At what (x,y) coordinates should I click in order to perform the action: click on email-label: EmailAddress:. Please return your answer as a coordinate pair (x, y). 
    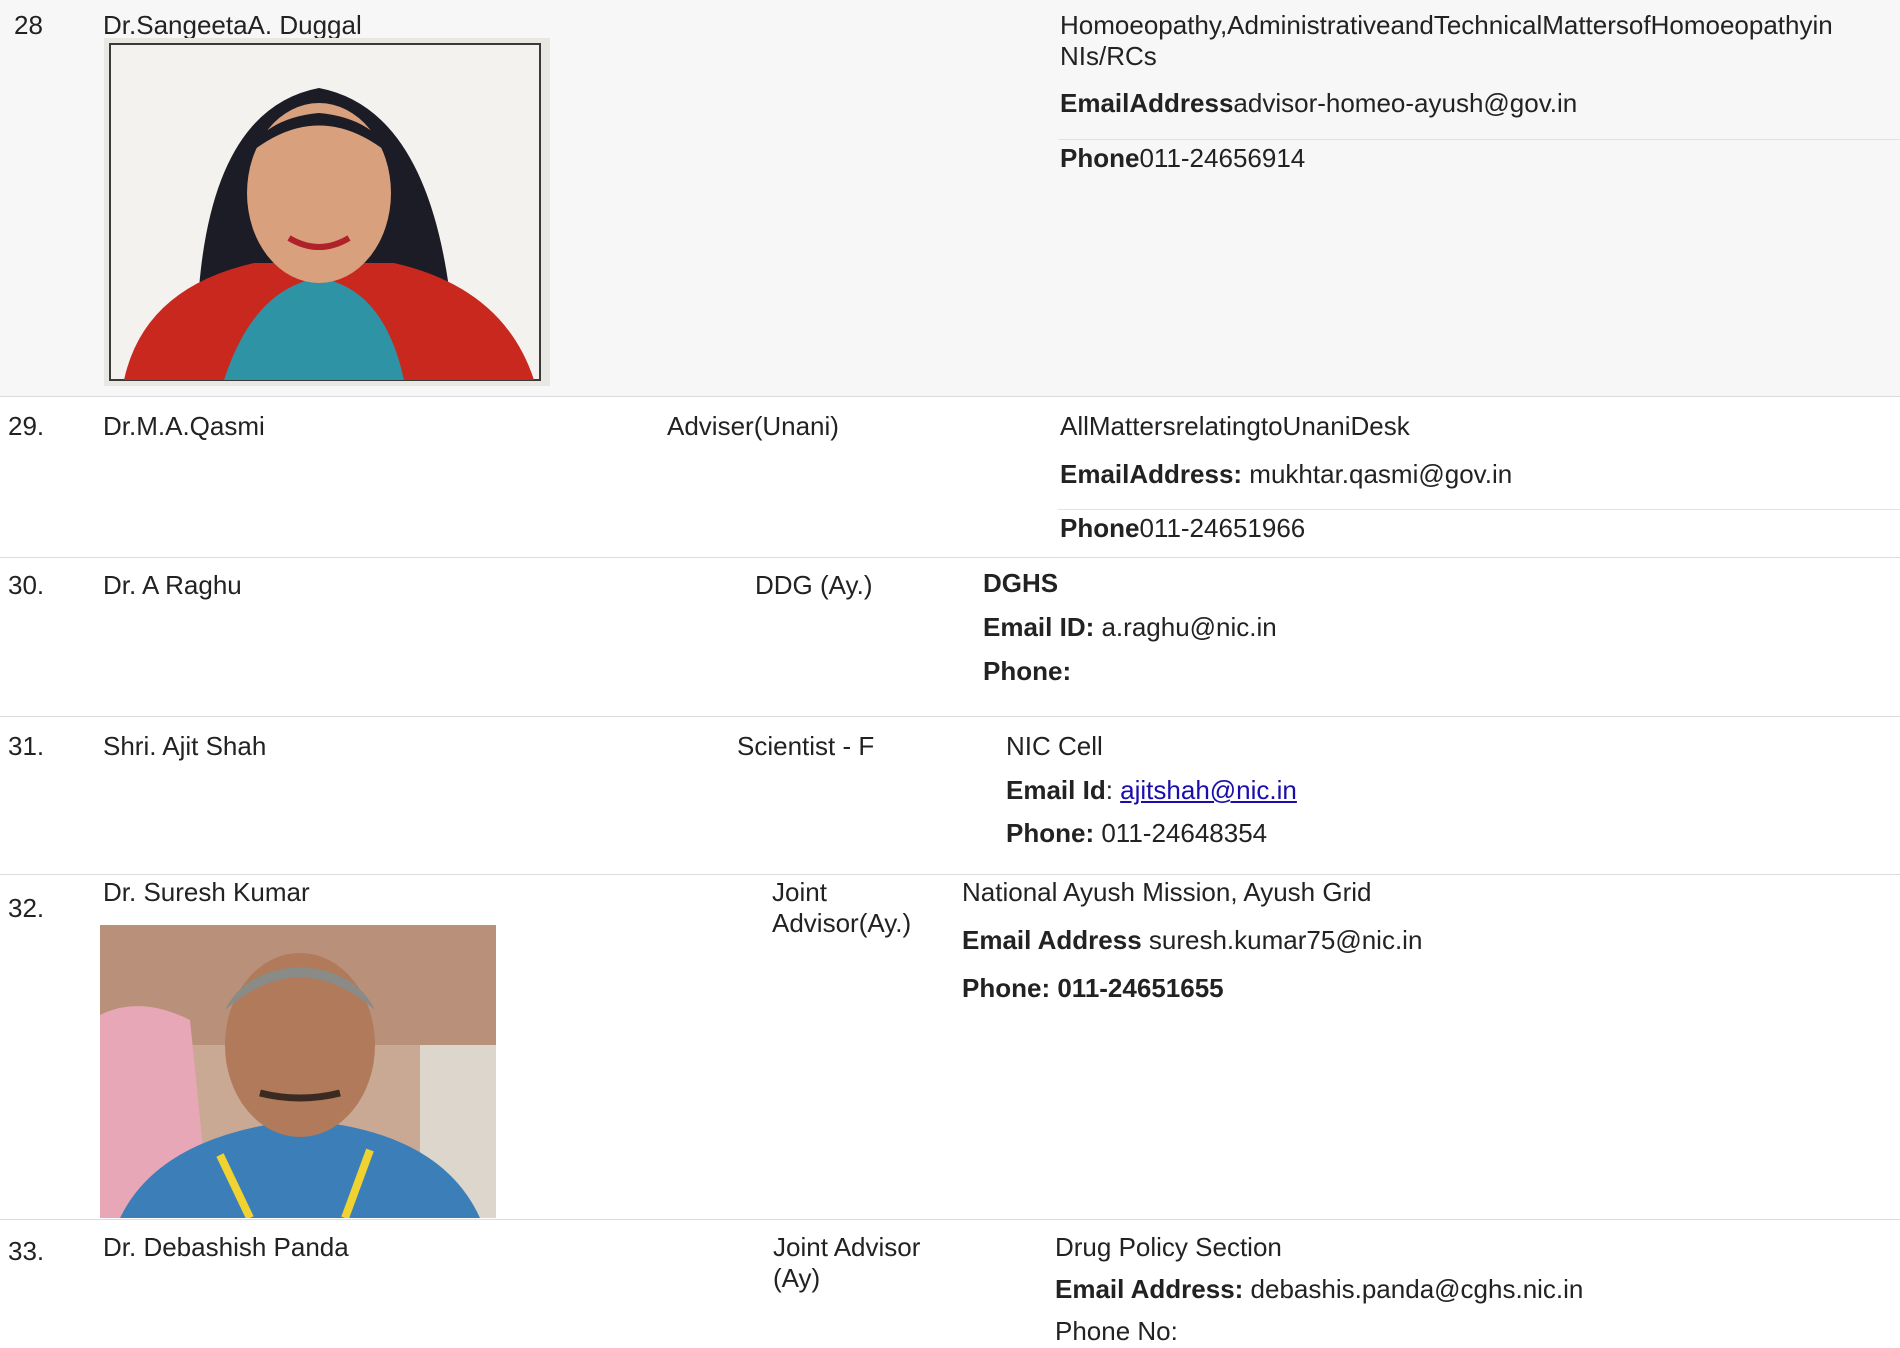
    Looking at the image, I should click on (1151, 474).